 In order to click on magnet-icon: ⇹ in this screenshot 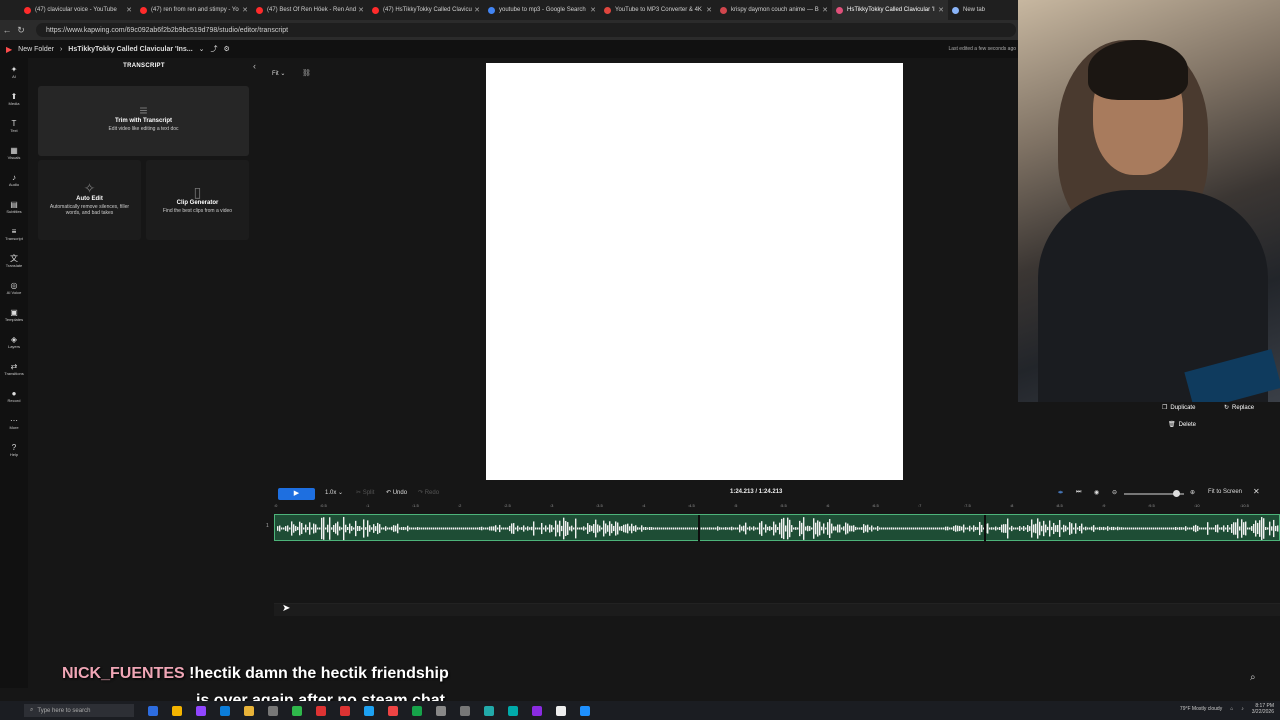, I will do `click(1060, 492)`.